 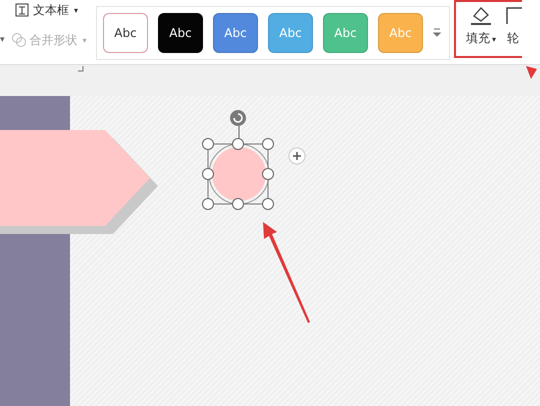 What do you see at coordinates (531, 73) in the screenshot?
I see `pointer-arrow` at bounding box center [531, 73].